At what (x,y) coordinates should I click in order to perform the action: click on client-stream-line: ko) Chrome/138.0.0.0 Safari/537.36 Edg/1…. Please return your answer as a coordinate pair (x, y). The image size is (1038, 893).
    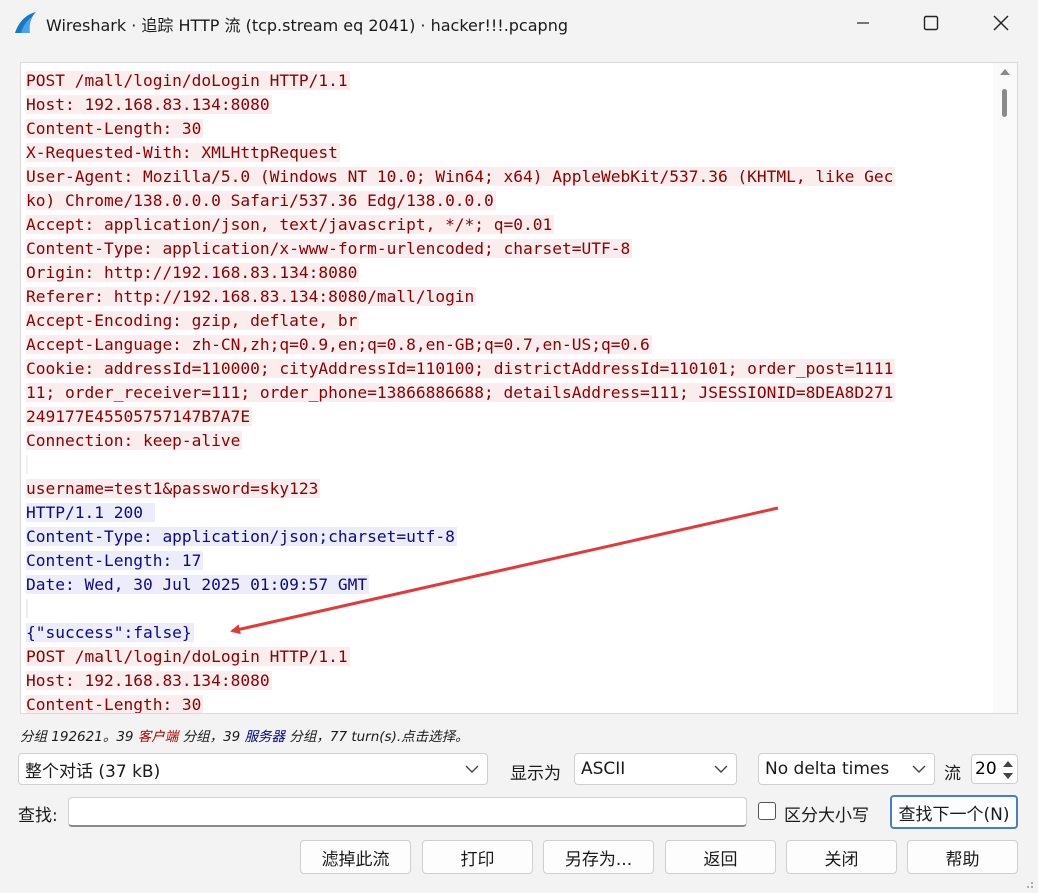
    Looking at the image, I should click on (508, 201).